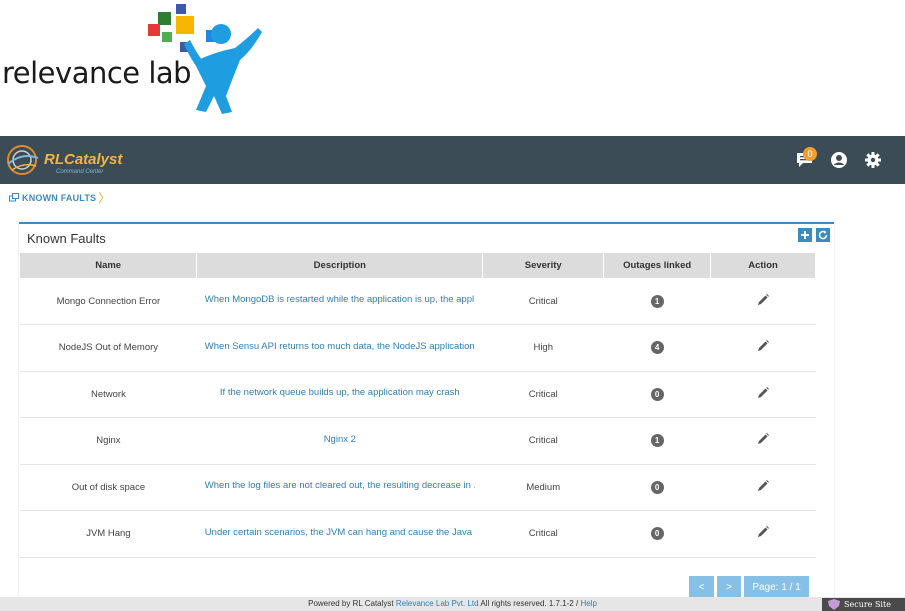  I want to click on refresh-icon, so click(823, 235).